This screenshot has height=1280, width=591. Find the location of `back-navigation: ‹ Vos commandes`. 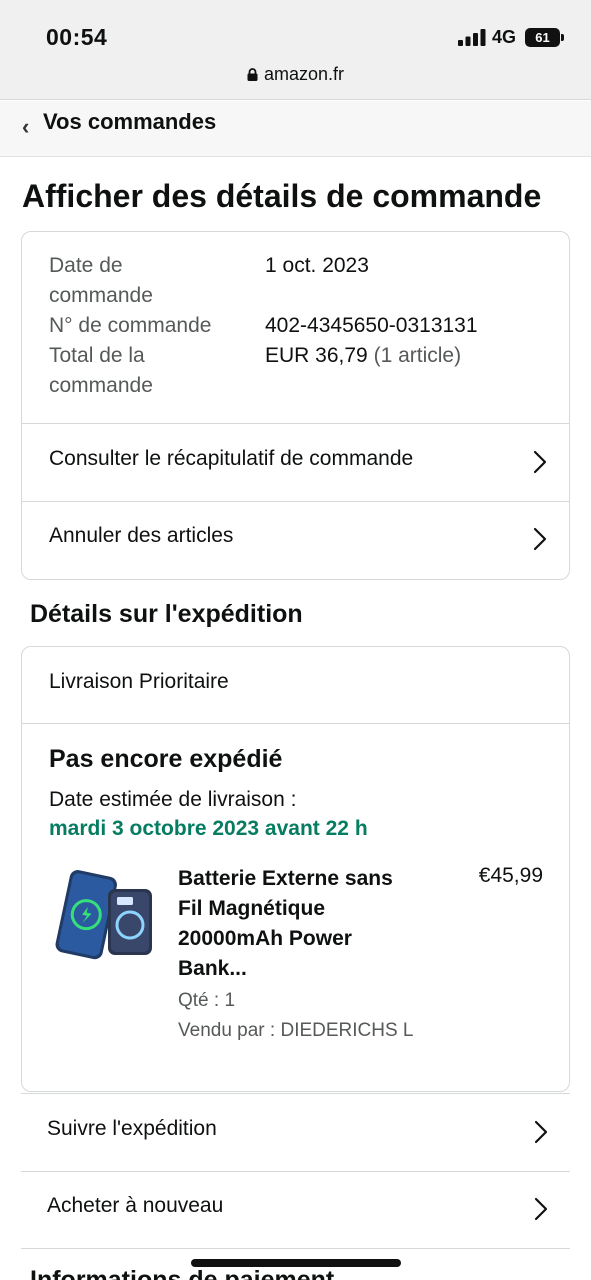

back-navigation: ‹ Vos commandes is located at coordinates (295, 129).